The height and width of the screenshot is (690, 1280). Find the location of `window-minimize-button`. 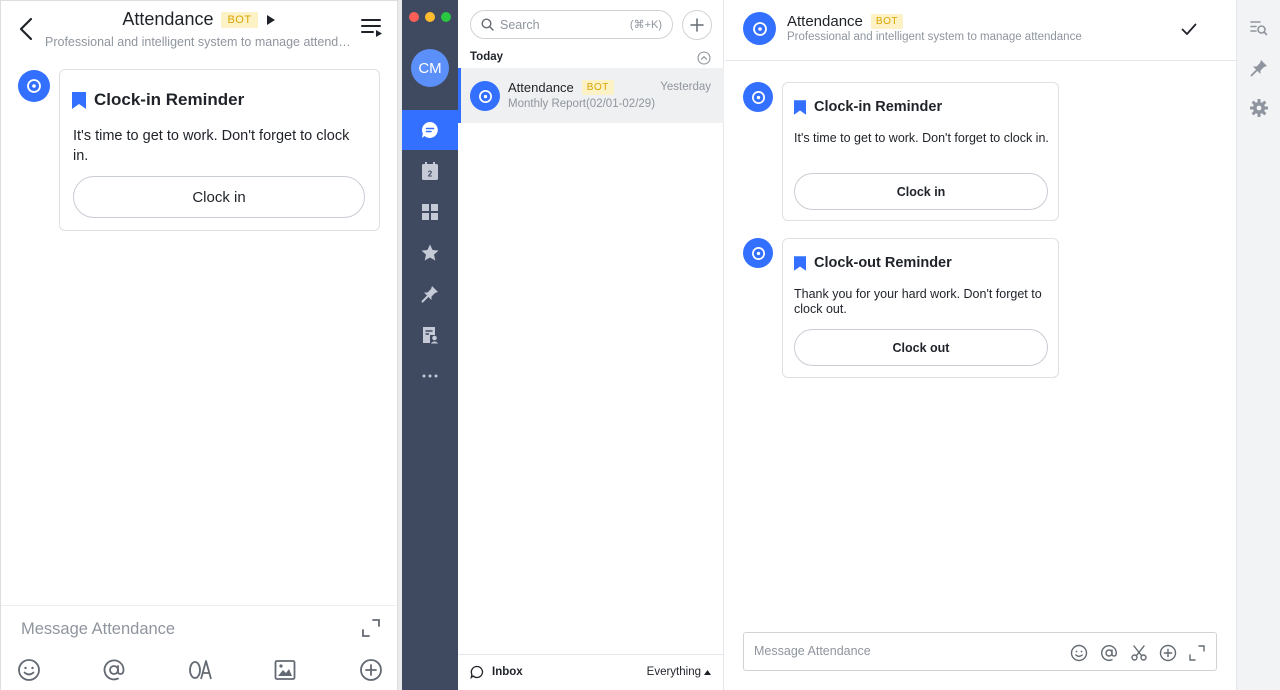

window-minimize-button is located at coordinates (430, 17).